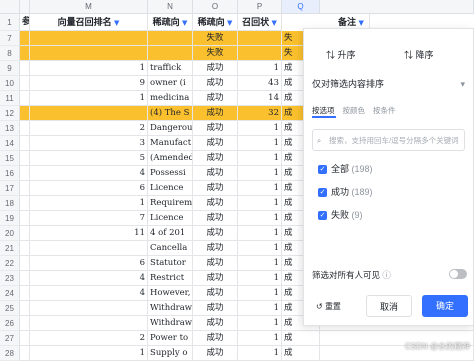  I want to click on row-number: 10, so click(10, 83).